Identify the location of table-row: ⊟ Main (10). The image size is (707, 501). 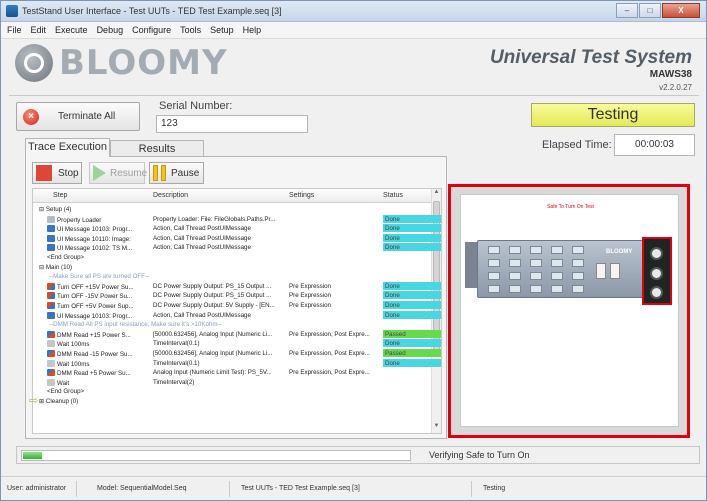
(232, 267).